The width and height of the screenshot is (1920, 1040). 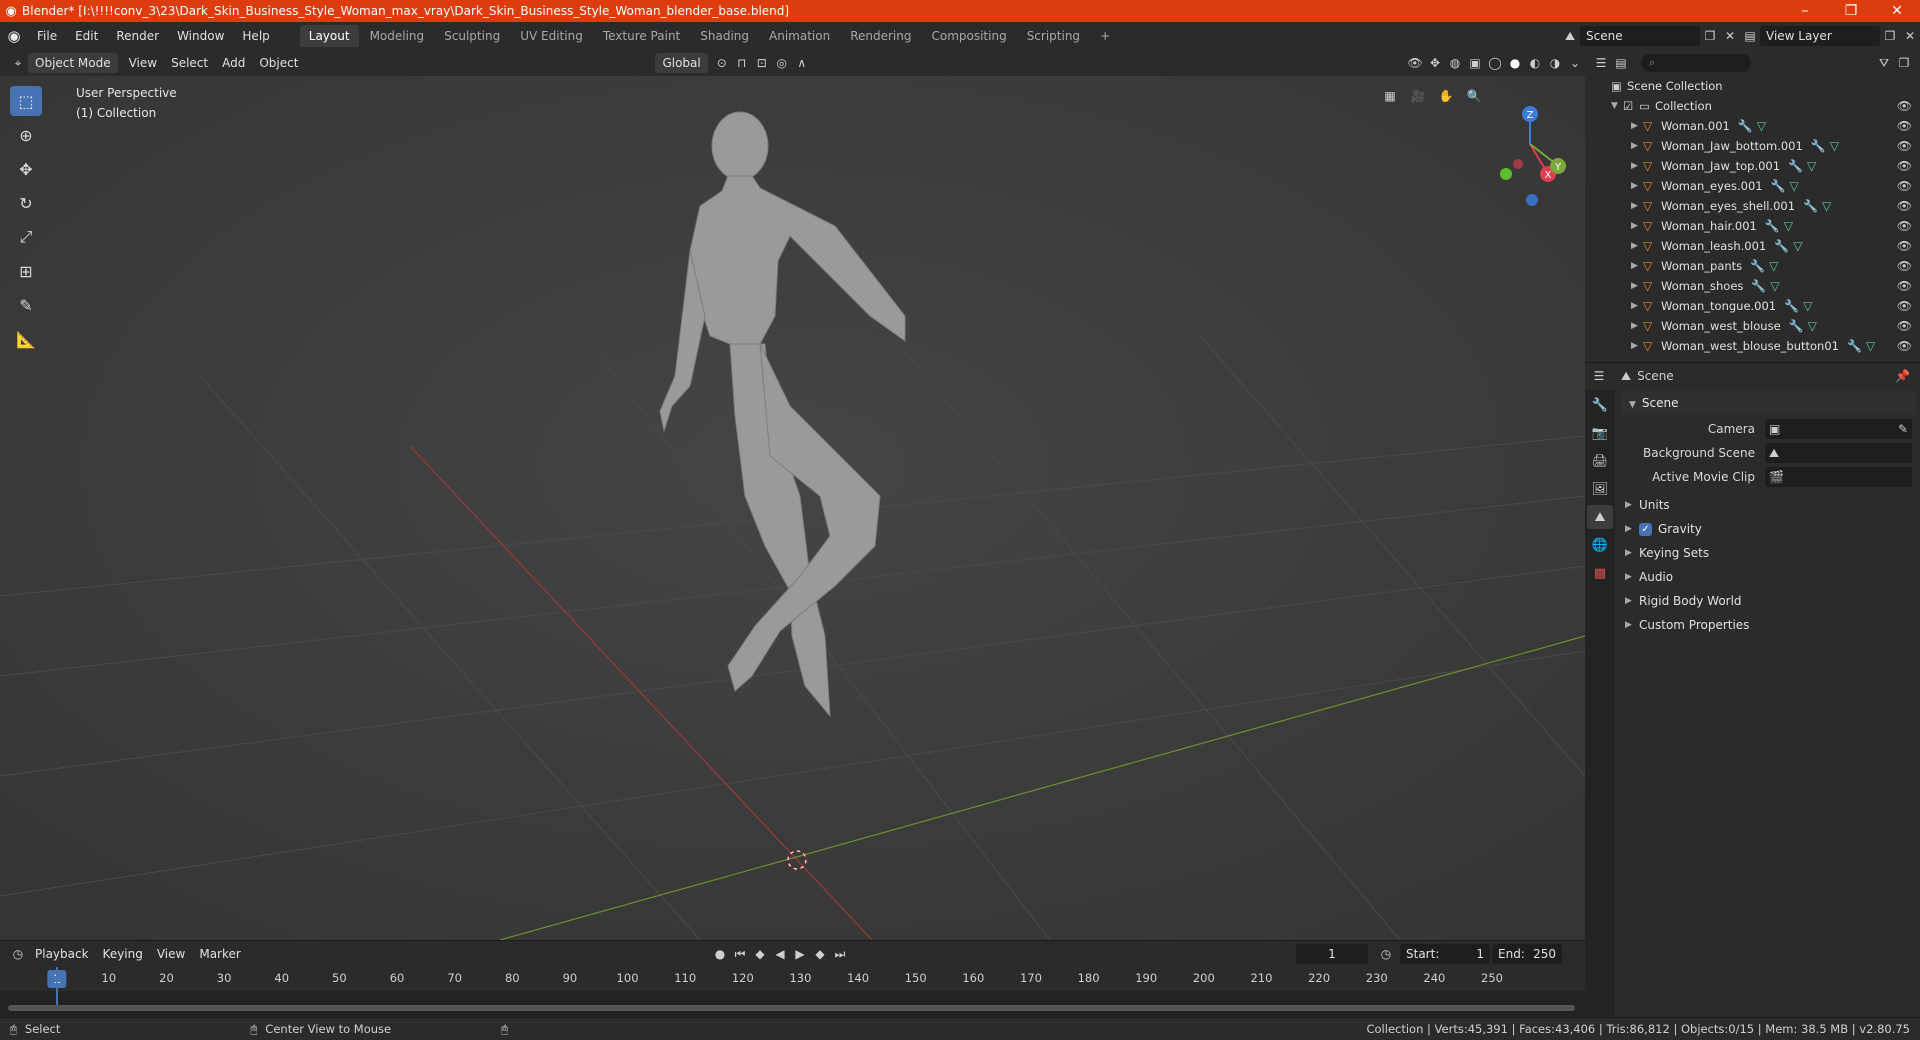 What do you see at coordinates (762, 63) in the screenshot?
I see `snap-target-icon: ⊡` at bounding box center [762, 63].